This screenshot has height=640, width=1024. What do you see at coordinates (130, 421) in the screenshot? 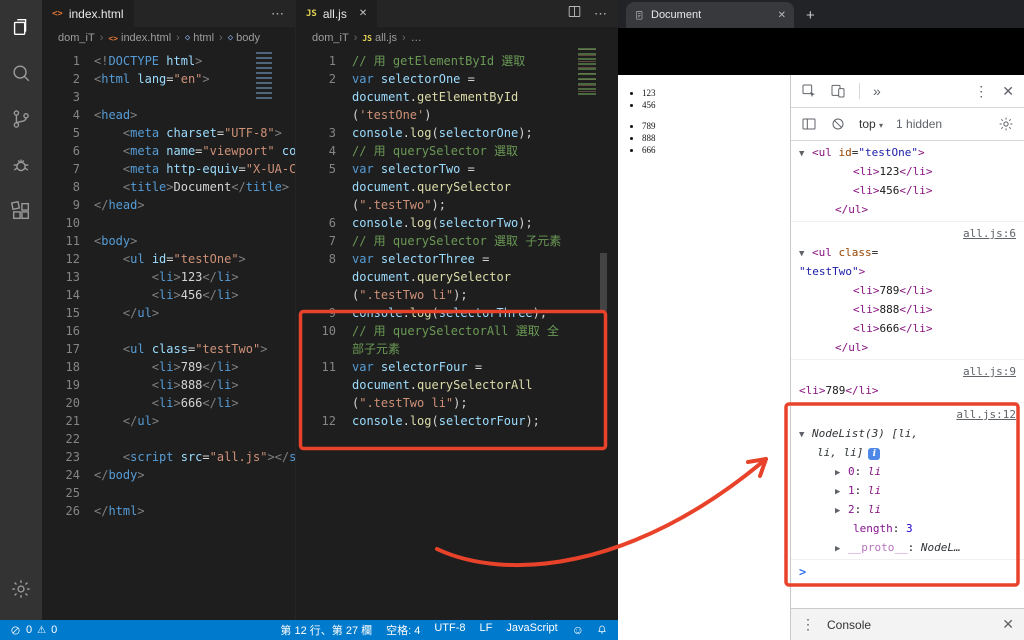
I see `code-token: </` at bounding box center [130, 421].